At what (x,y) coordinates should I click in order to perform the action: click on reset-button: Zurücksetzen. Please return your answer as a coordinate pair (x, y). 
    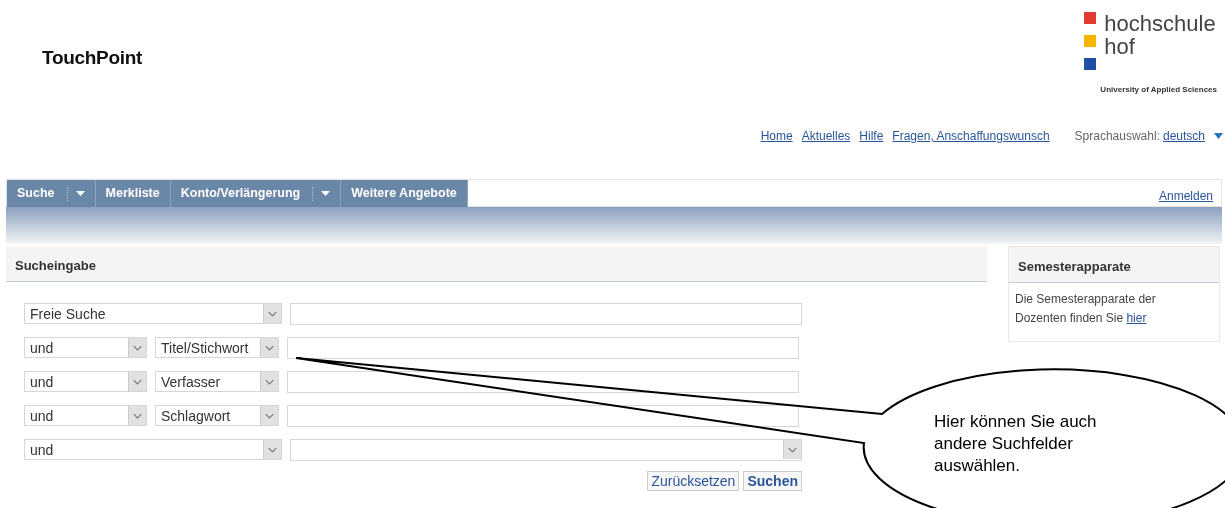
    Looking at the image, I should click on (693, 481).